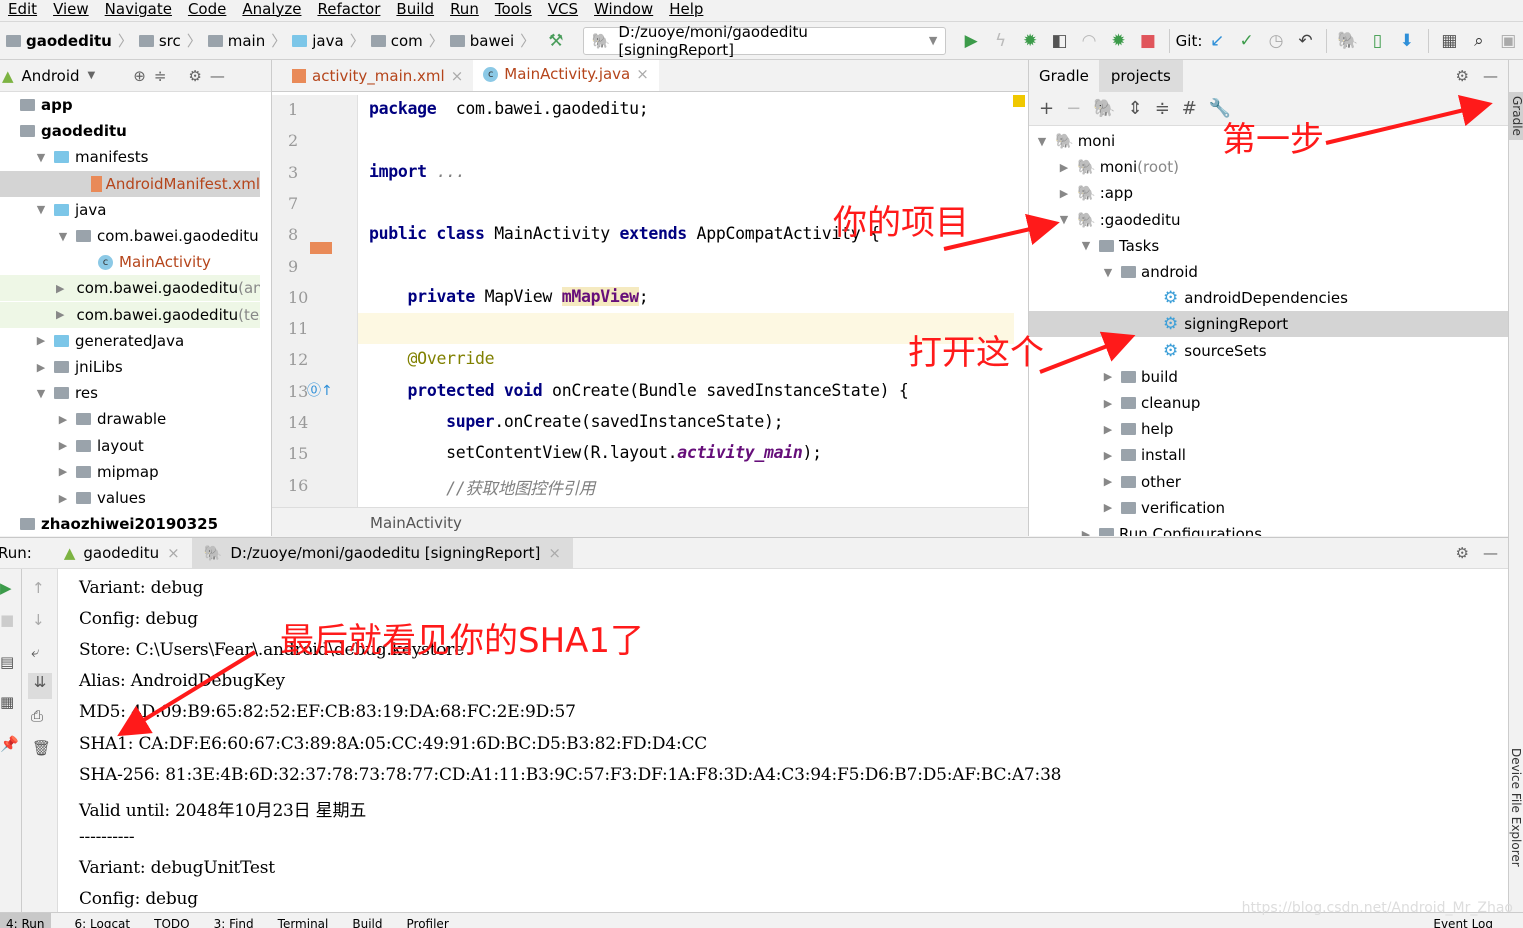 The height and width of the screenshot is (928, 1523). I want to click on tree-item: ▶ generatedJava, so click(130, 341).